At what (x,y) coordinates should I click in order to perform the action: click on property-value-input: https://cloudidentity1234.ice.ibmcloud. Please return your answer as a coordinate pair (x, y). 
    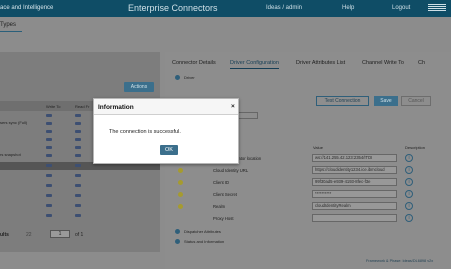
    Looking at the image, I should click on (354, 170).